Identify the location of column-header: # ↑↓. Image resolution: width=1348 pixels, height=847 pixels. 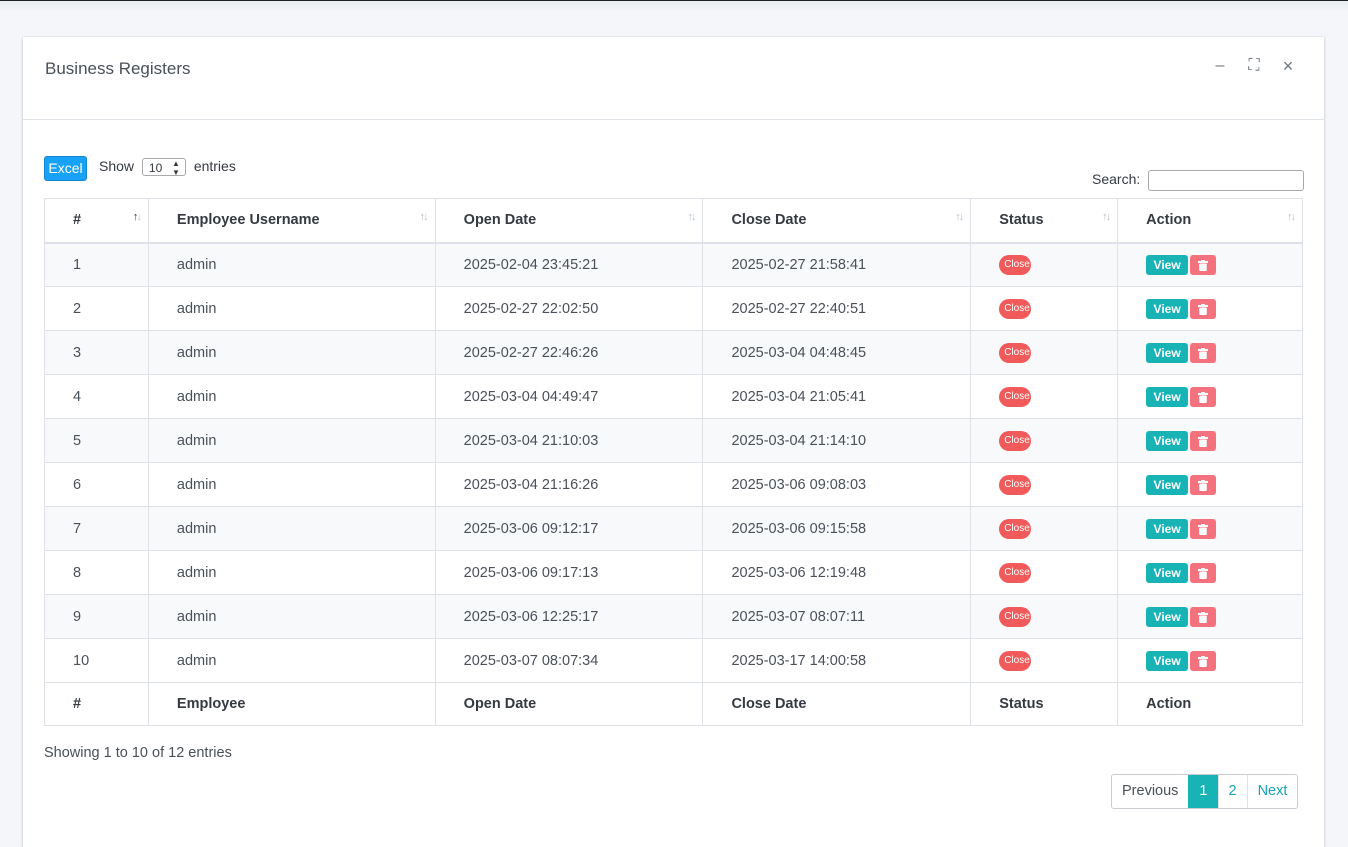
(96, 221).